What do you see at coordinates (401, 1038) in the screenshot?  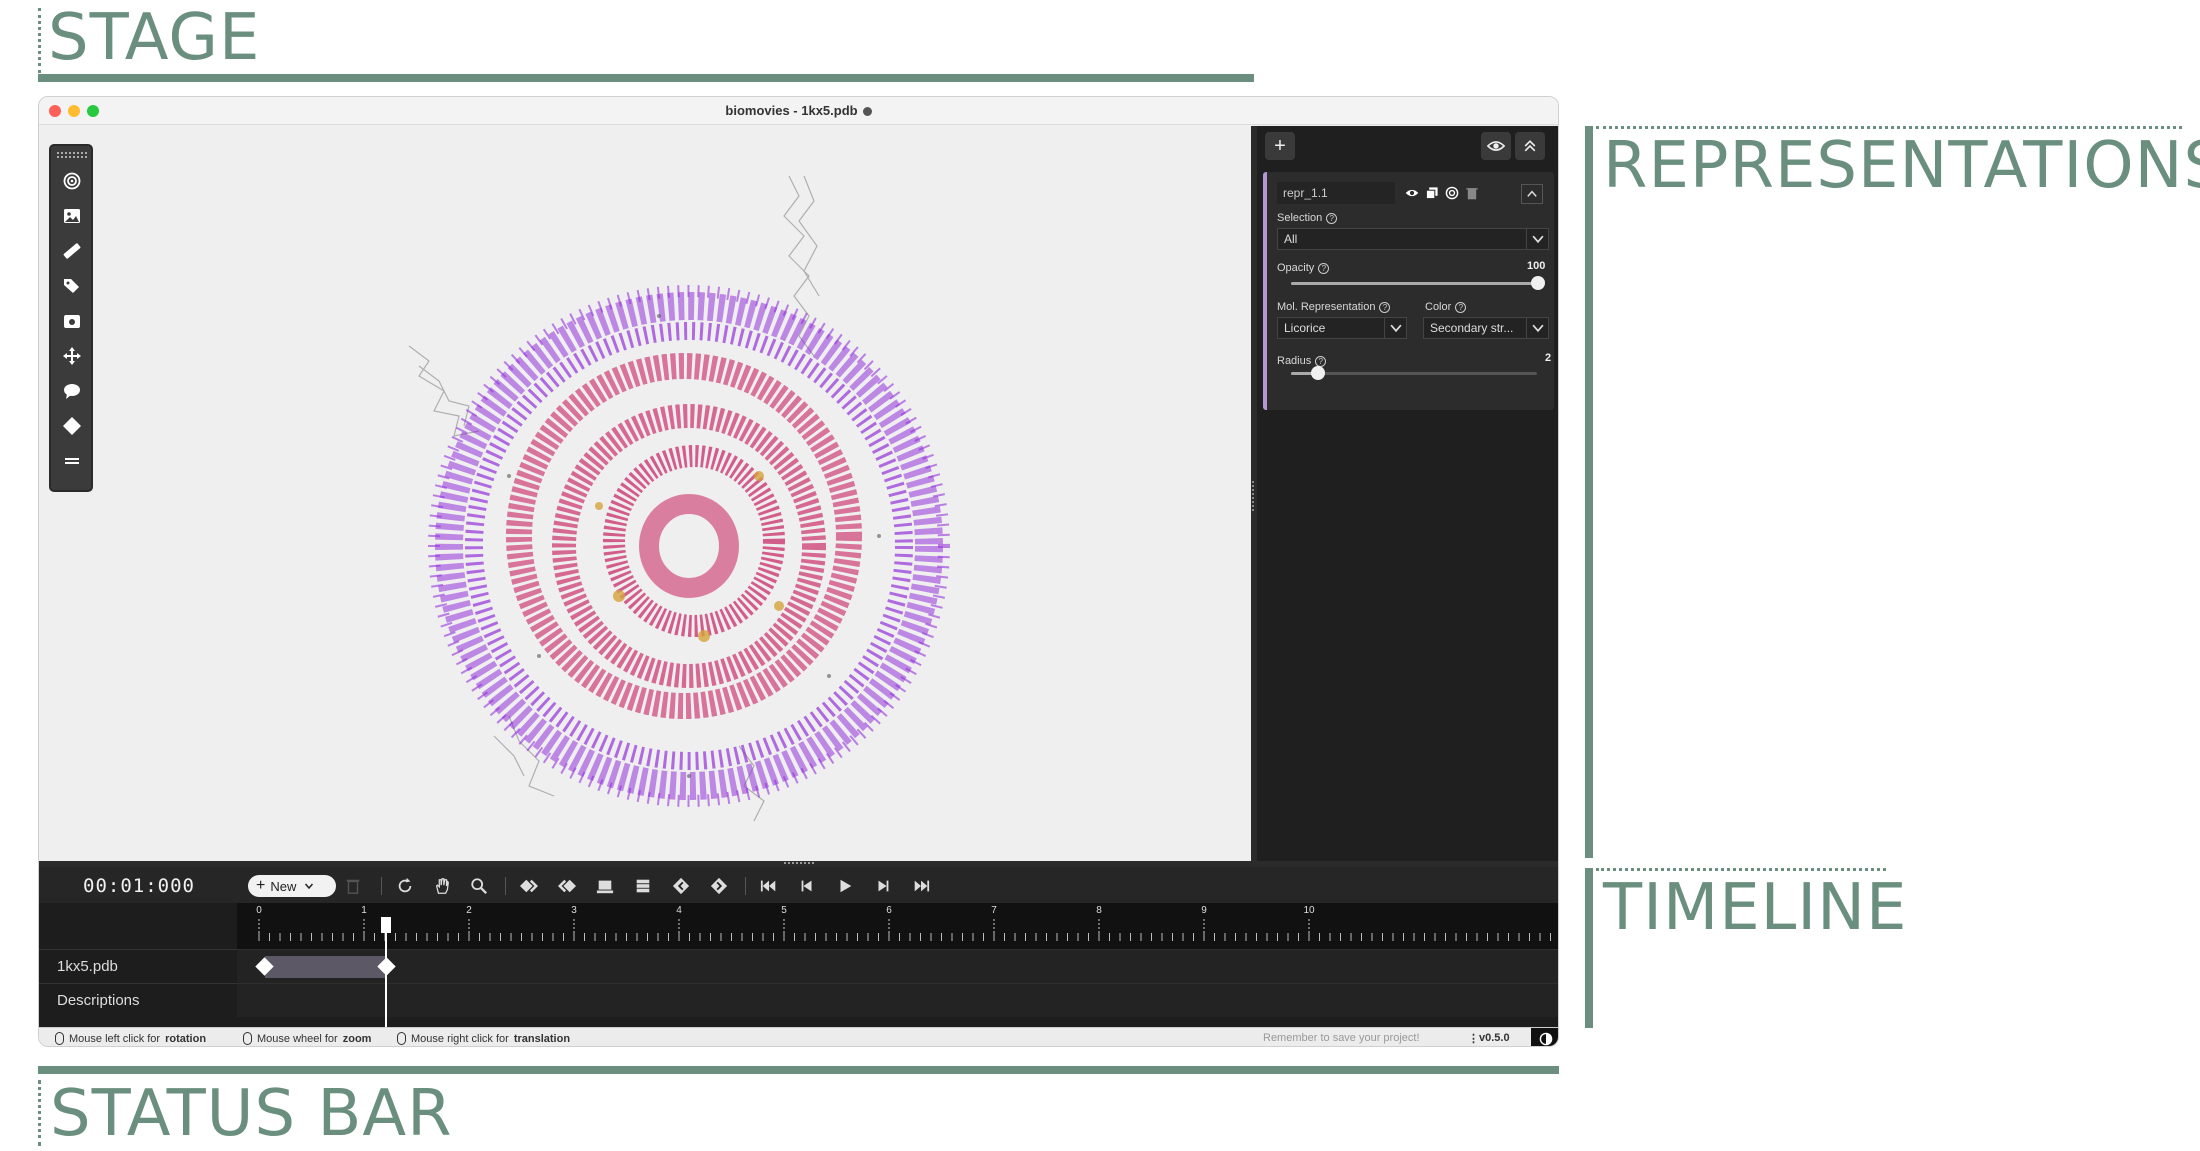 I see `mouse-right-icon` at bounding box center [401, 1038].